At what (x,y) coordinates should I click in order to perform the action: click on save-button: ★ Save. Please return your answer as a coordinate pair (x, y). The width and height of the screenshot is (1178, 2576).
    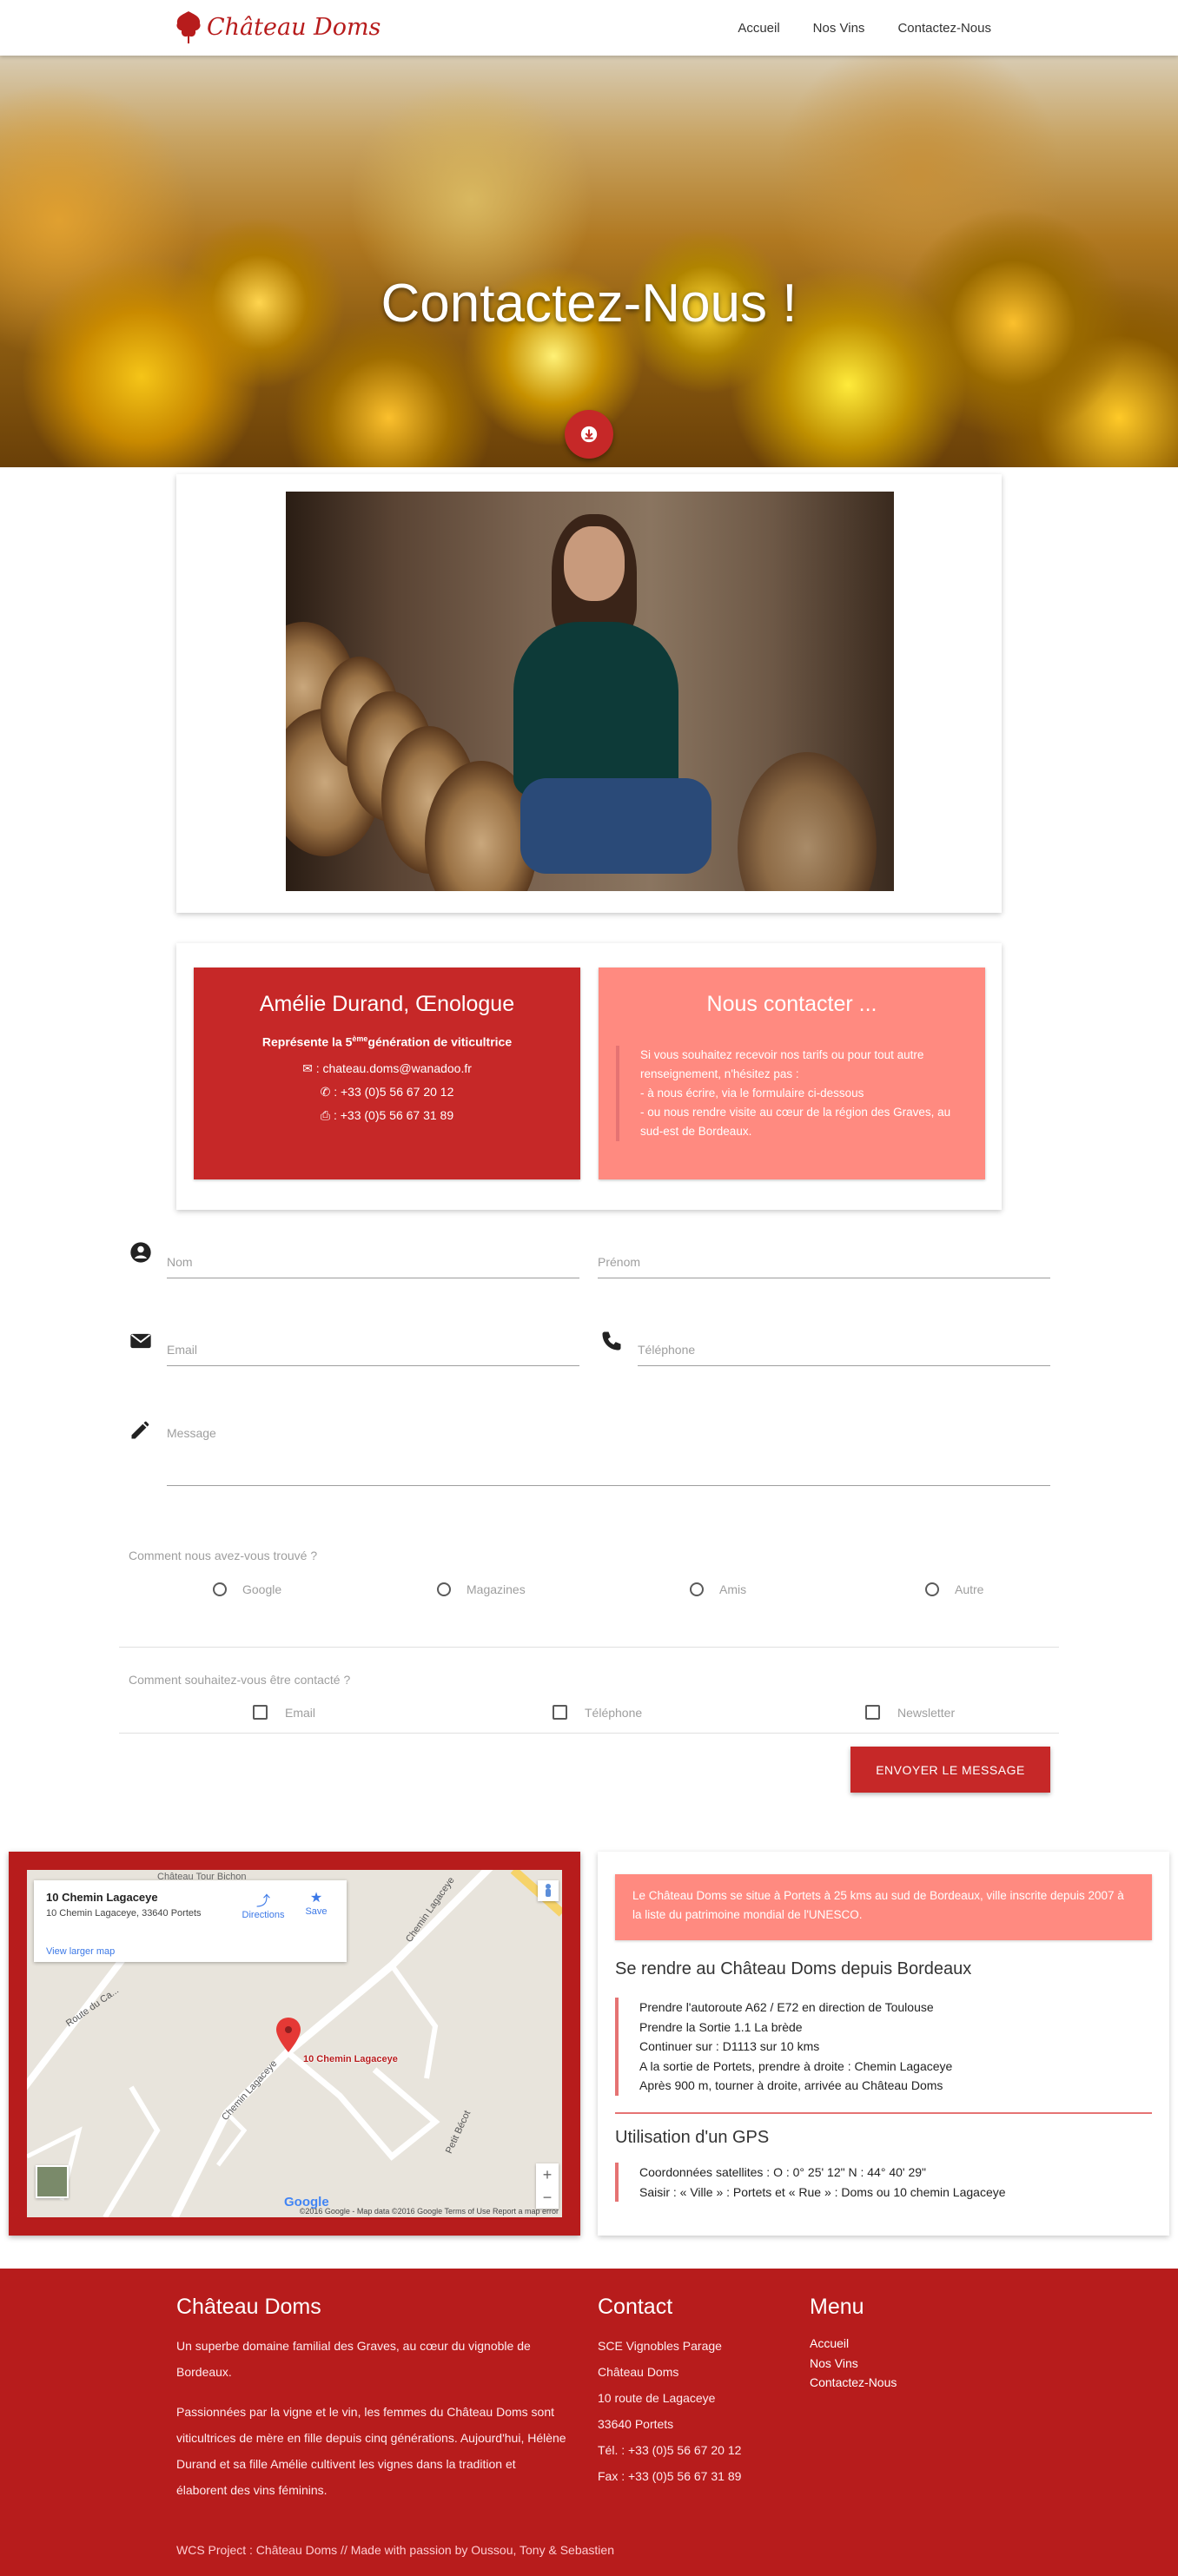
    Looking at the image, I should click on (316, 1903).